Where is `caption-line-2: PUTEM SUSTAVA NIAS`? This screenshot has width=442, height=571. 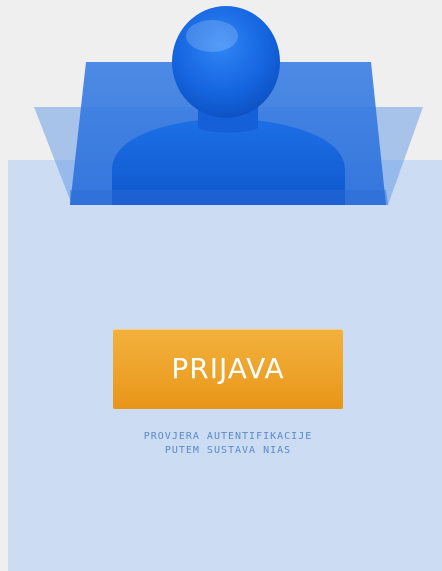
caption-line-2: PUTEM SUSTAVA NIAS is located at coordinates (228, 450).